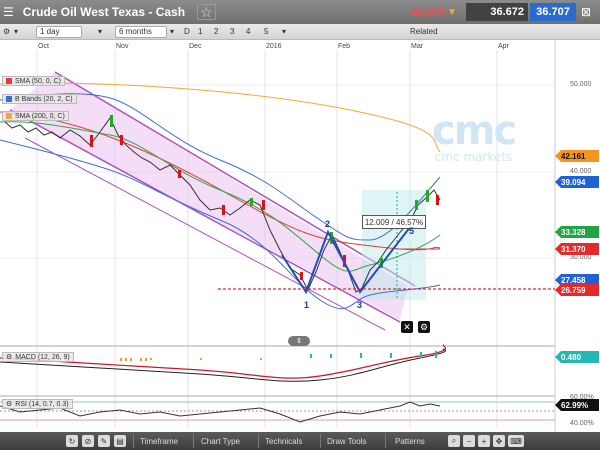  I want to click on x-label-apr: Apr, so click(503, 46).